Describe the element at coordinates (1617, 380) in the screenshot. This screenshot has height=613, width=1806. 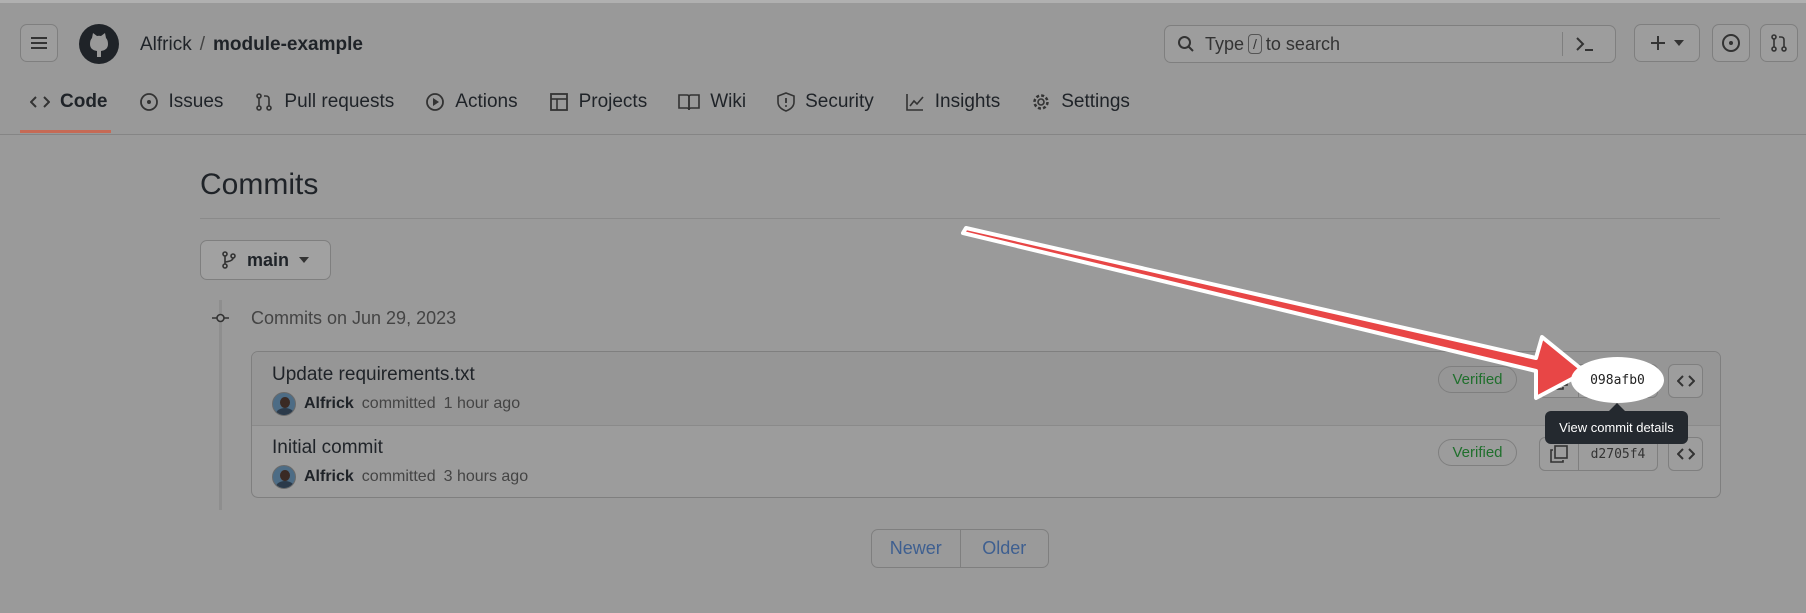
I see `highlighted-commit-sha: 098afb0` at that location.